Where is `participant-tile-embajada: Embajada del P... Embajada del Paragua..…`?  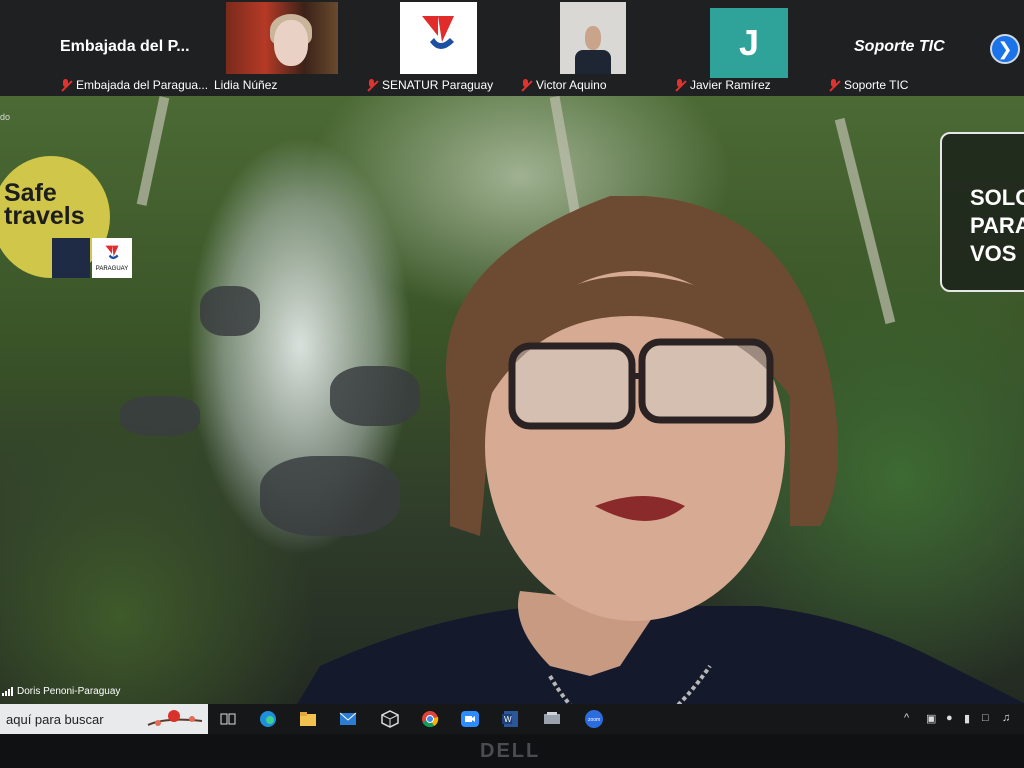 participant-tile-embajada: Embajada del P... Embajada del Paragua..… is located at coordinates (135, 48).